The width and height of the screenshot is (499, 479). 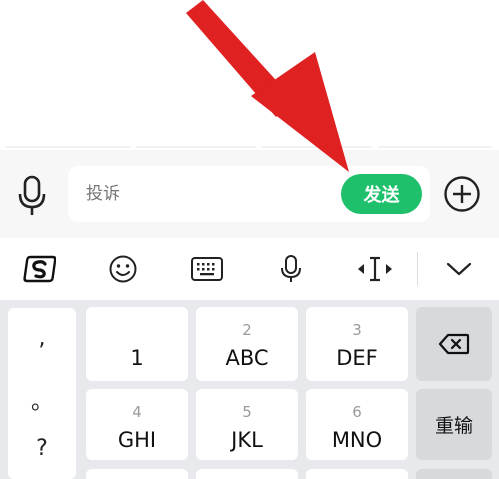 What do you see at coordinates (247, 344) in the screenshot?
I see `key-abc: 2 ABC` at bounding box center [247, 344].